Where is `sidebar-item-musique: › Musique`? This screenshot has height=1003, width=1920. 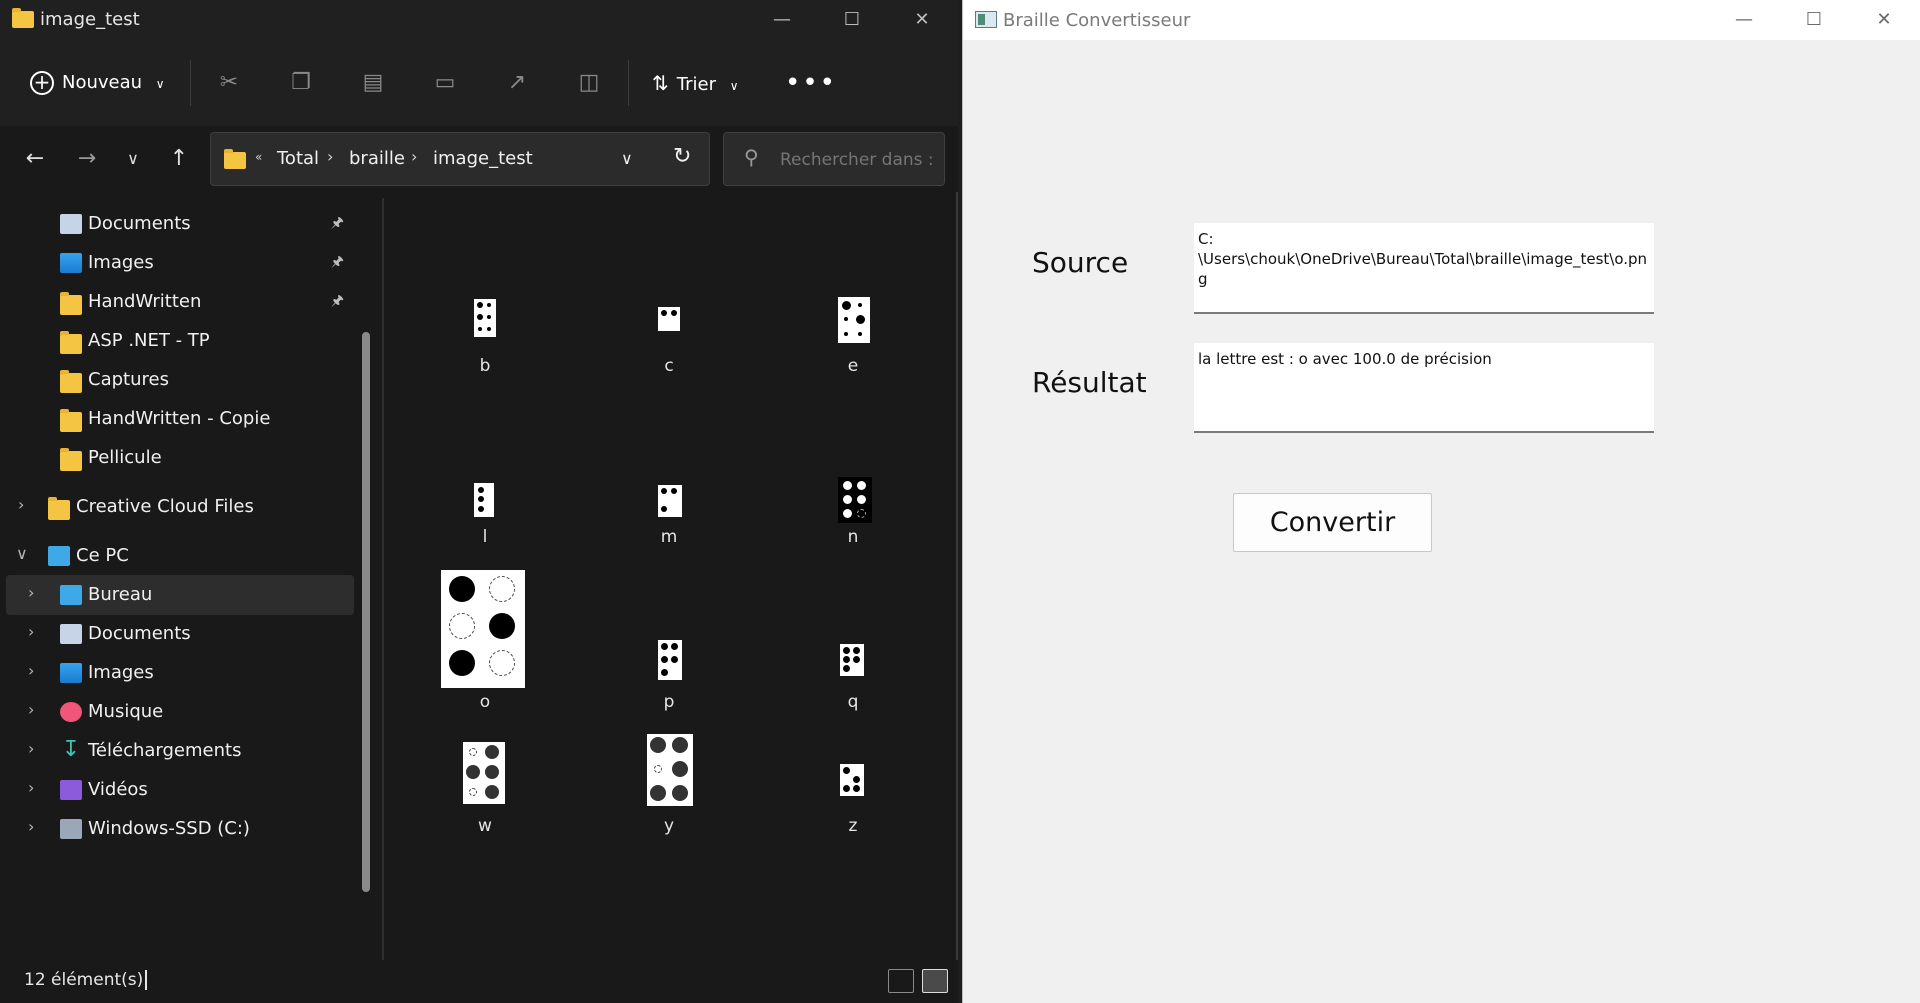 sidebar-item-musique: › Musique is located at coordinates (180, 712).